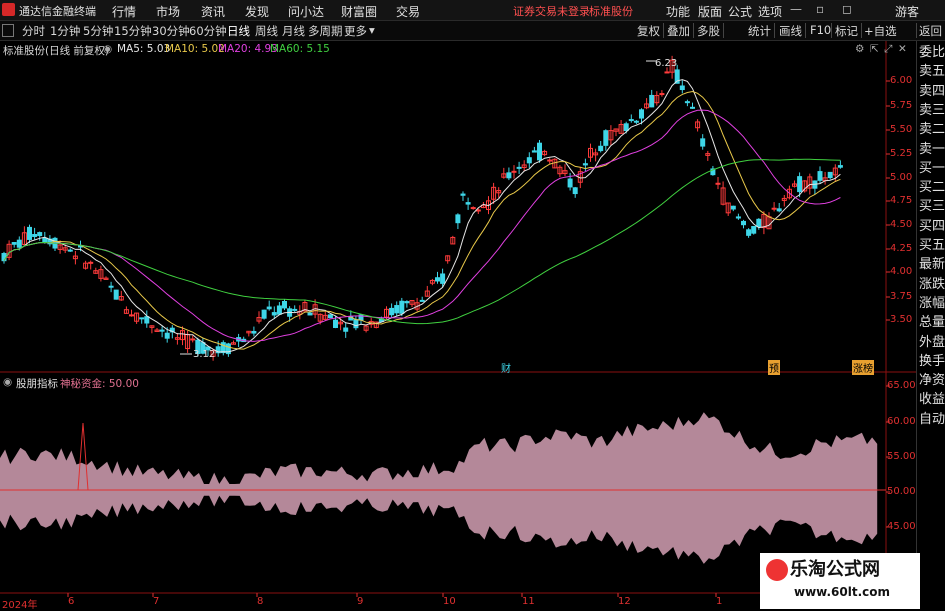 The image size is (945, 611). I want to click on side-panel-item: 外盘, so click(932, 343).